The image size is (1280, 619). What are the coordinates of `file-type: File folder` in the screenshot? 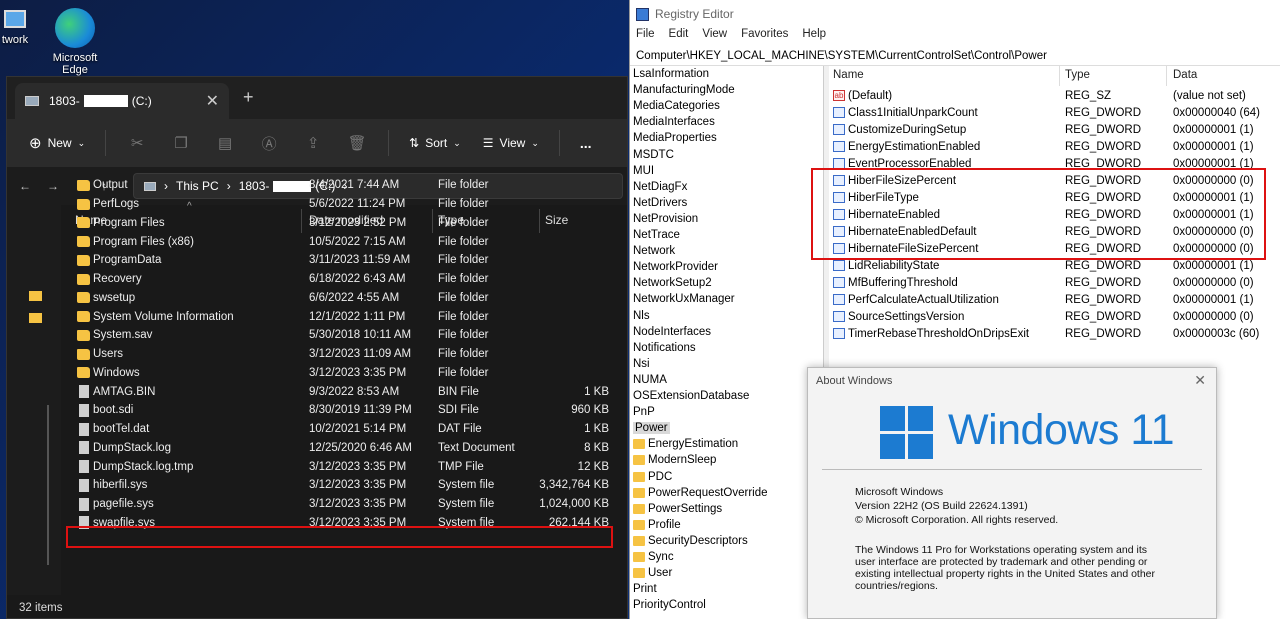 It's located at (463, 279).